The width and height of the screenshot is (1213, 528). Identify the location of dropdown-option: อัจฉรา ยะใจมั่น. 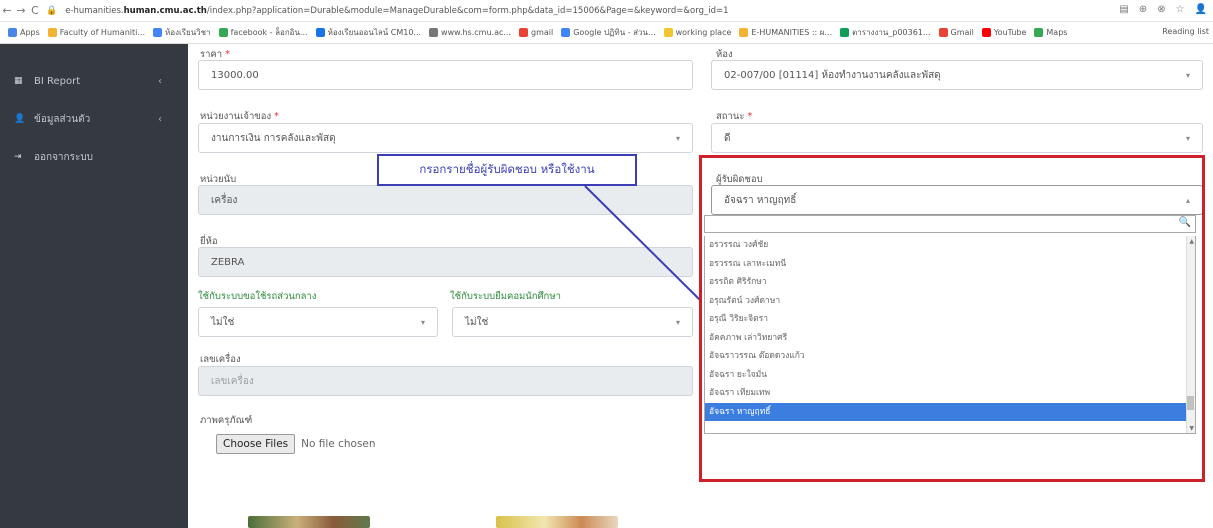
(950, 375).